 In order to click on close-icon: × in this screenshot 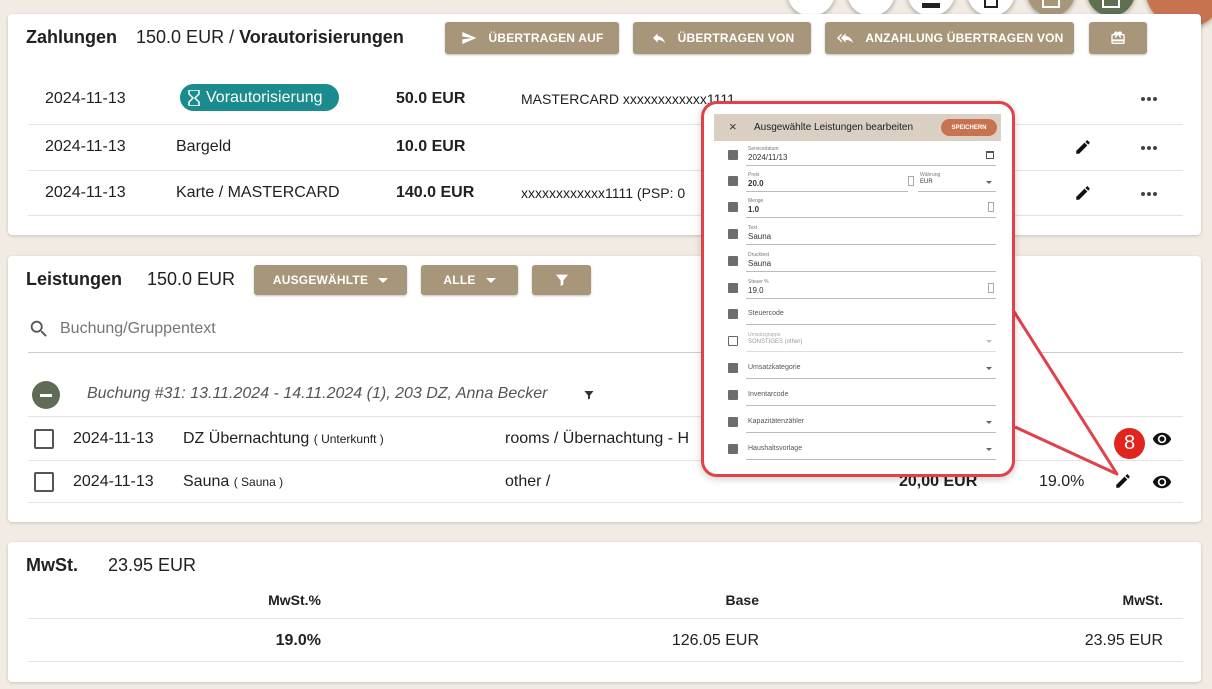, I will do `click(733, 126)`.